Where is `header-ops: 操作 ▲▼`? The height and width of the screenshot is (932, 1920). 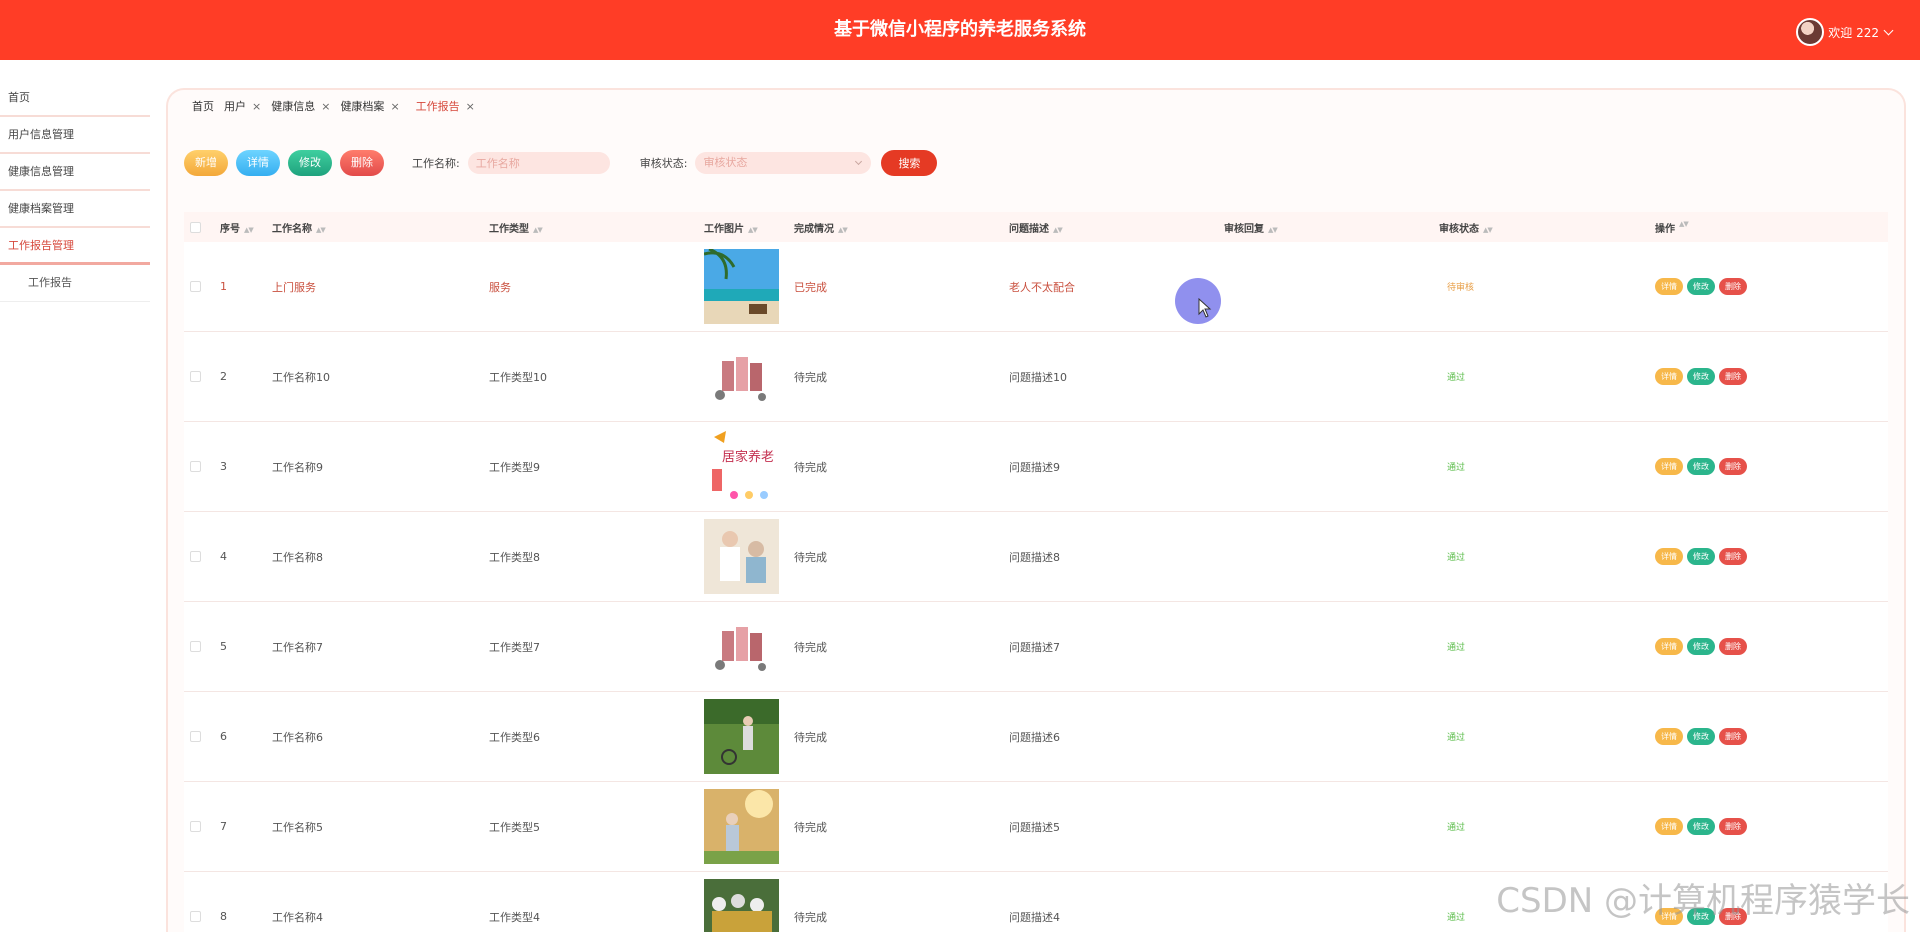 header-ops: 操作 ▲▼ is located at coordinates (1771, 227).